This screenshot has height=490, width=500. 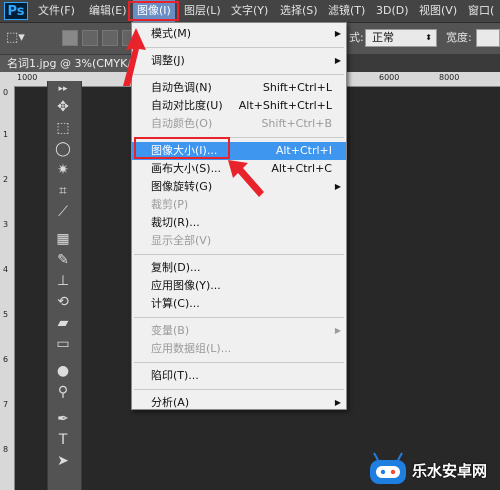 What do you see at coordinates (63, 419) in the screenshot?
I see `pen-tool-icon: ✒` at bounding box center [63, 419].